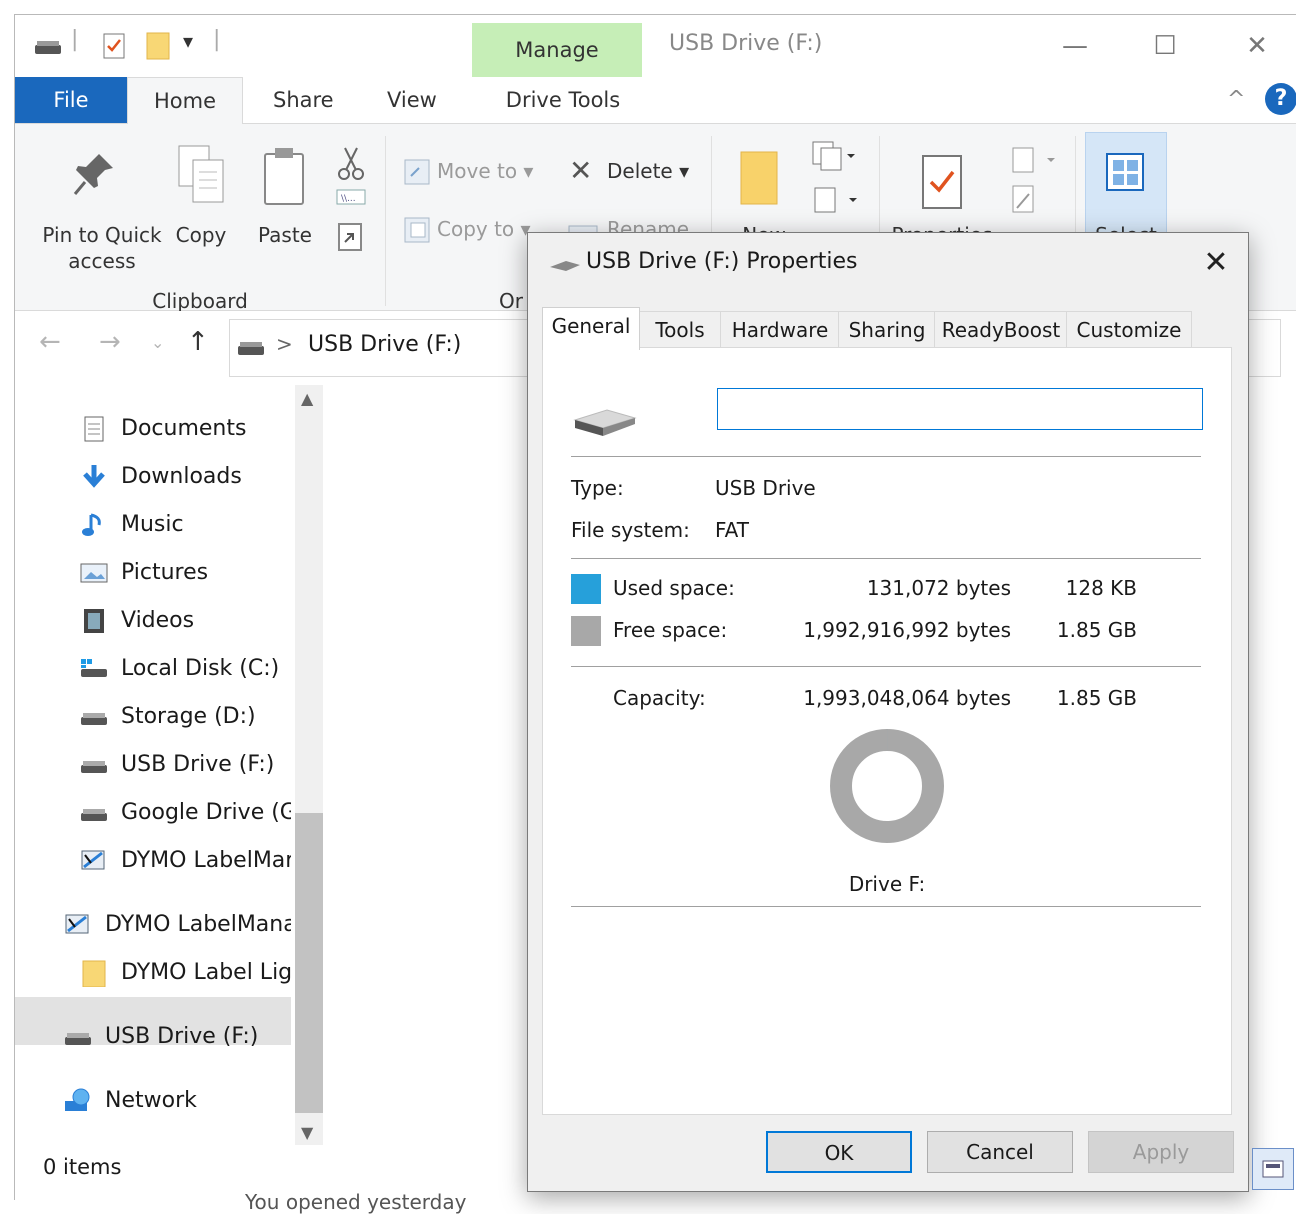  I want to click on copy-to-button: Copy to ▾, so click(484, 229).